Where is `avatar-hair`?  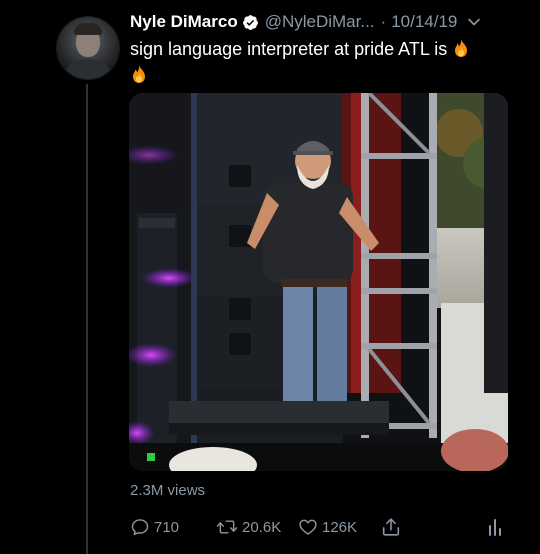 avatar-hair is located at coordinates (88, 29).